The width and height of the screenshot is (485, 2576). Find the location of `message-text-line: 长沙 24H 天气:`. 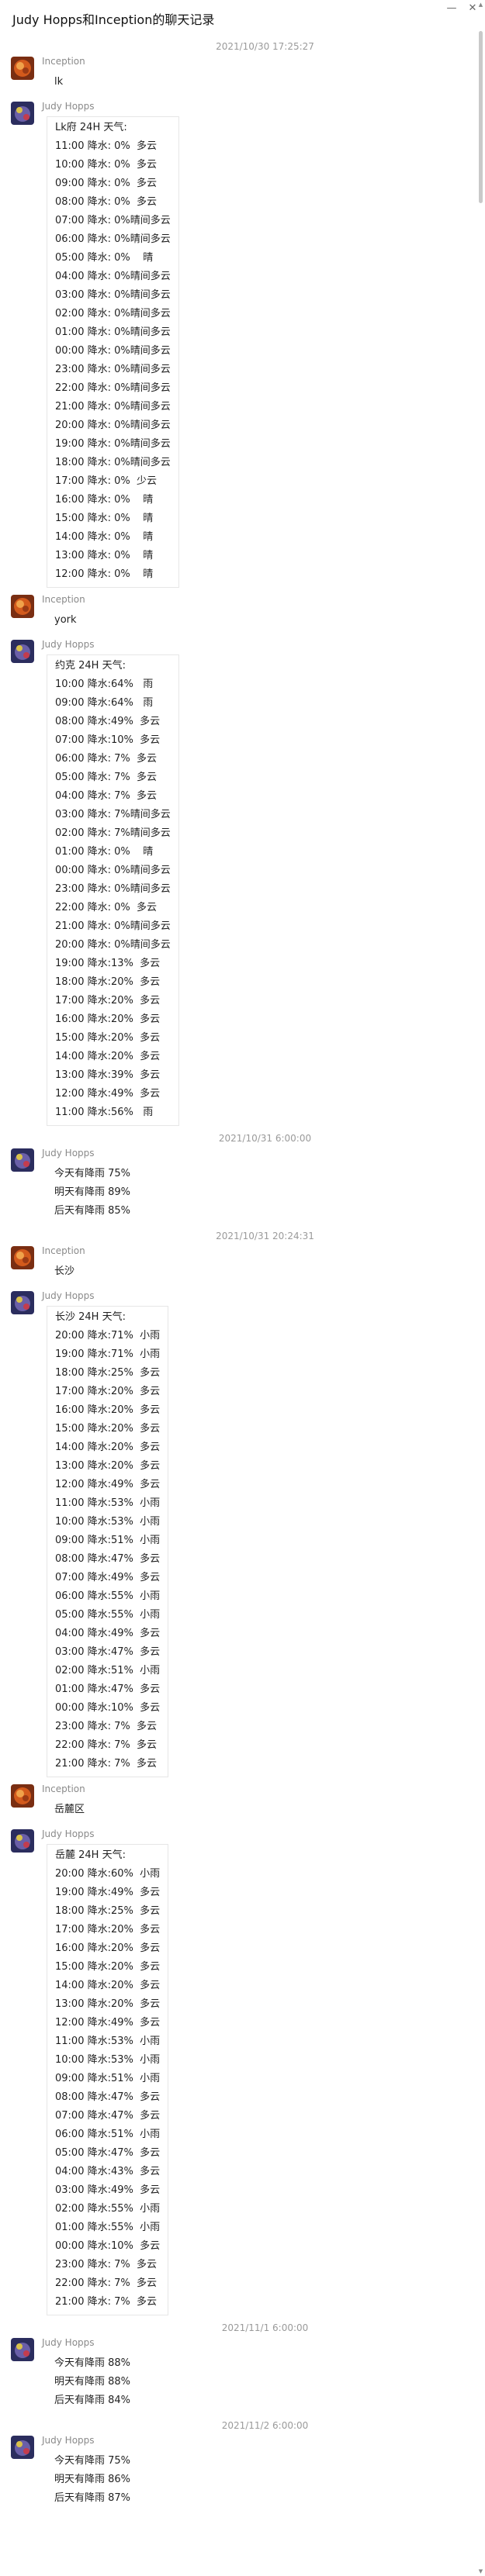

message-text-line: 长沙 24H 天气: is located at coordinates (91, 1317).